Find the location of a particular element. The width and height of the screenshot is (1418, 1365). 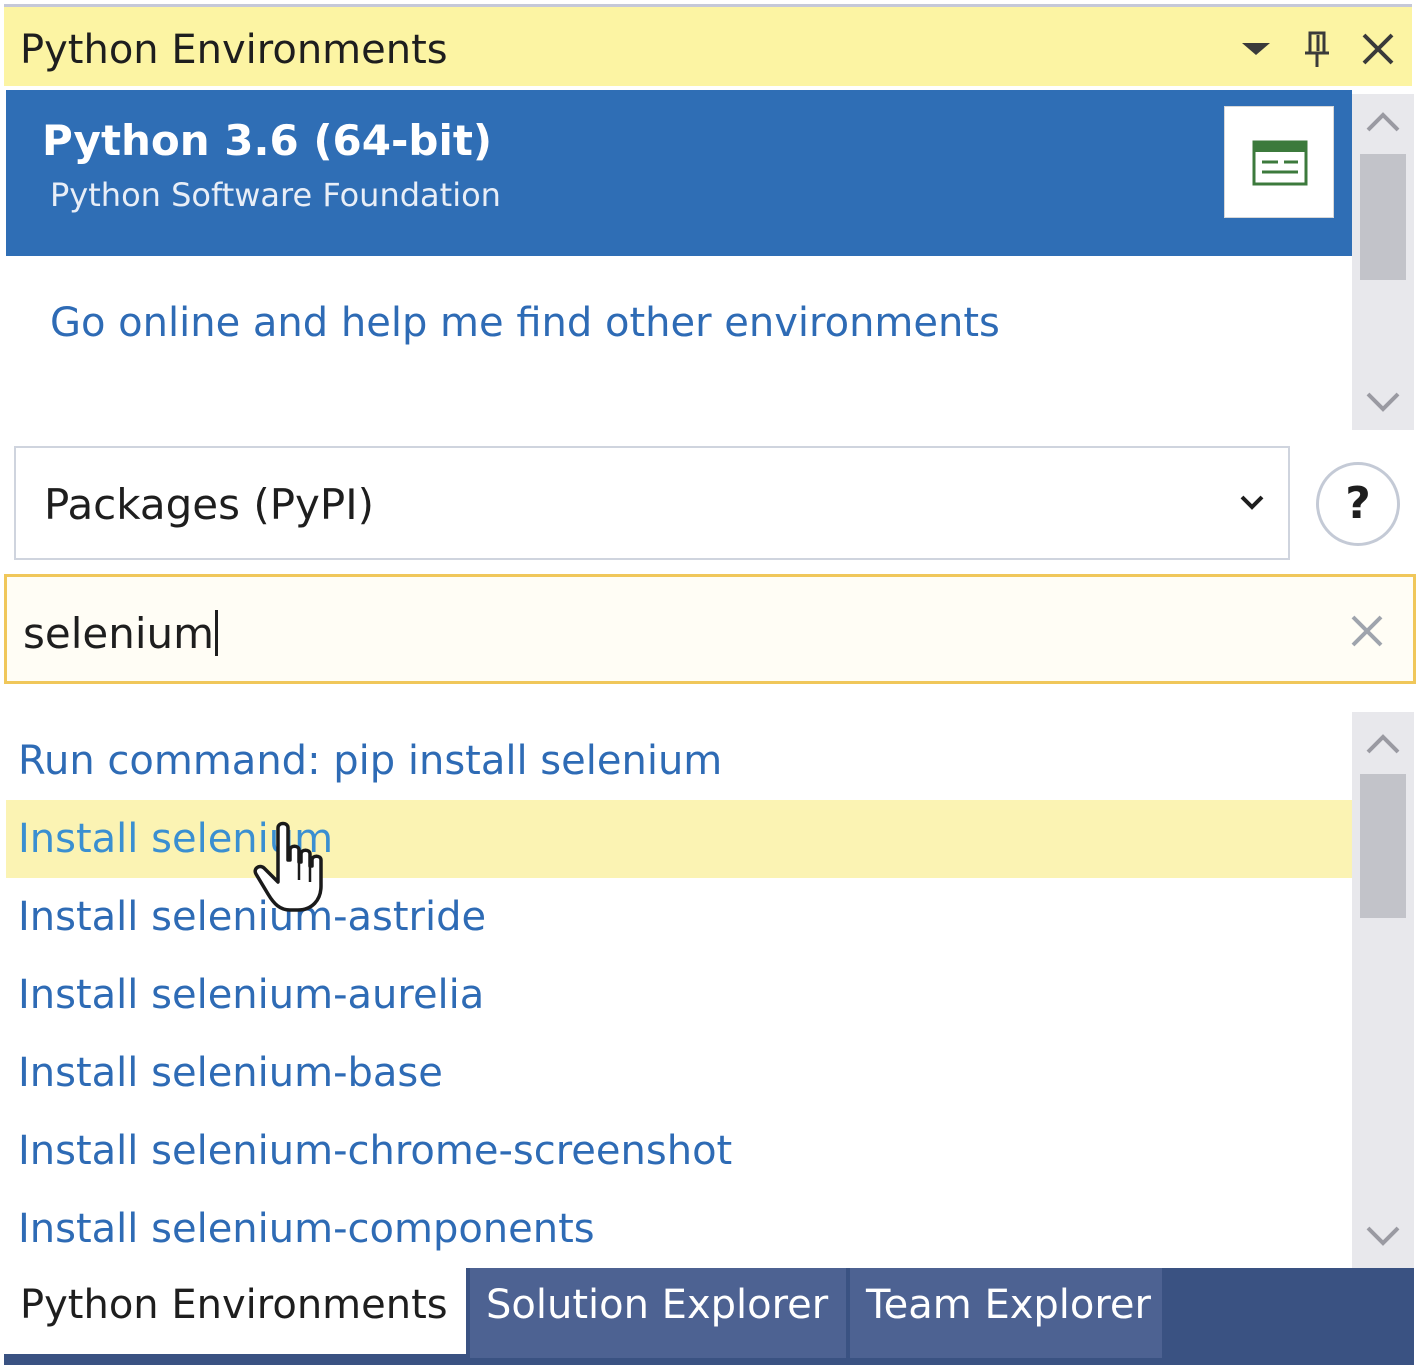

result-label: Install selenium-components is located at coordinates (306, 1229).